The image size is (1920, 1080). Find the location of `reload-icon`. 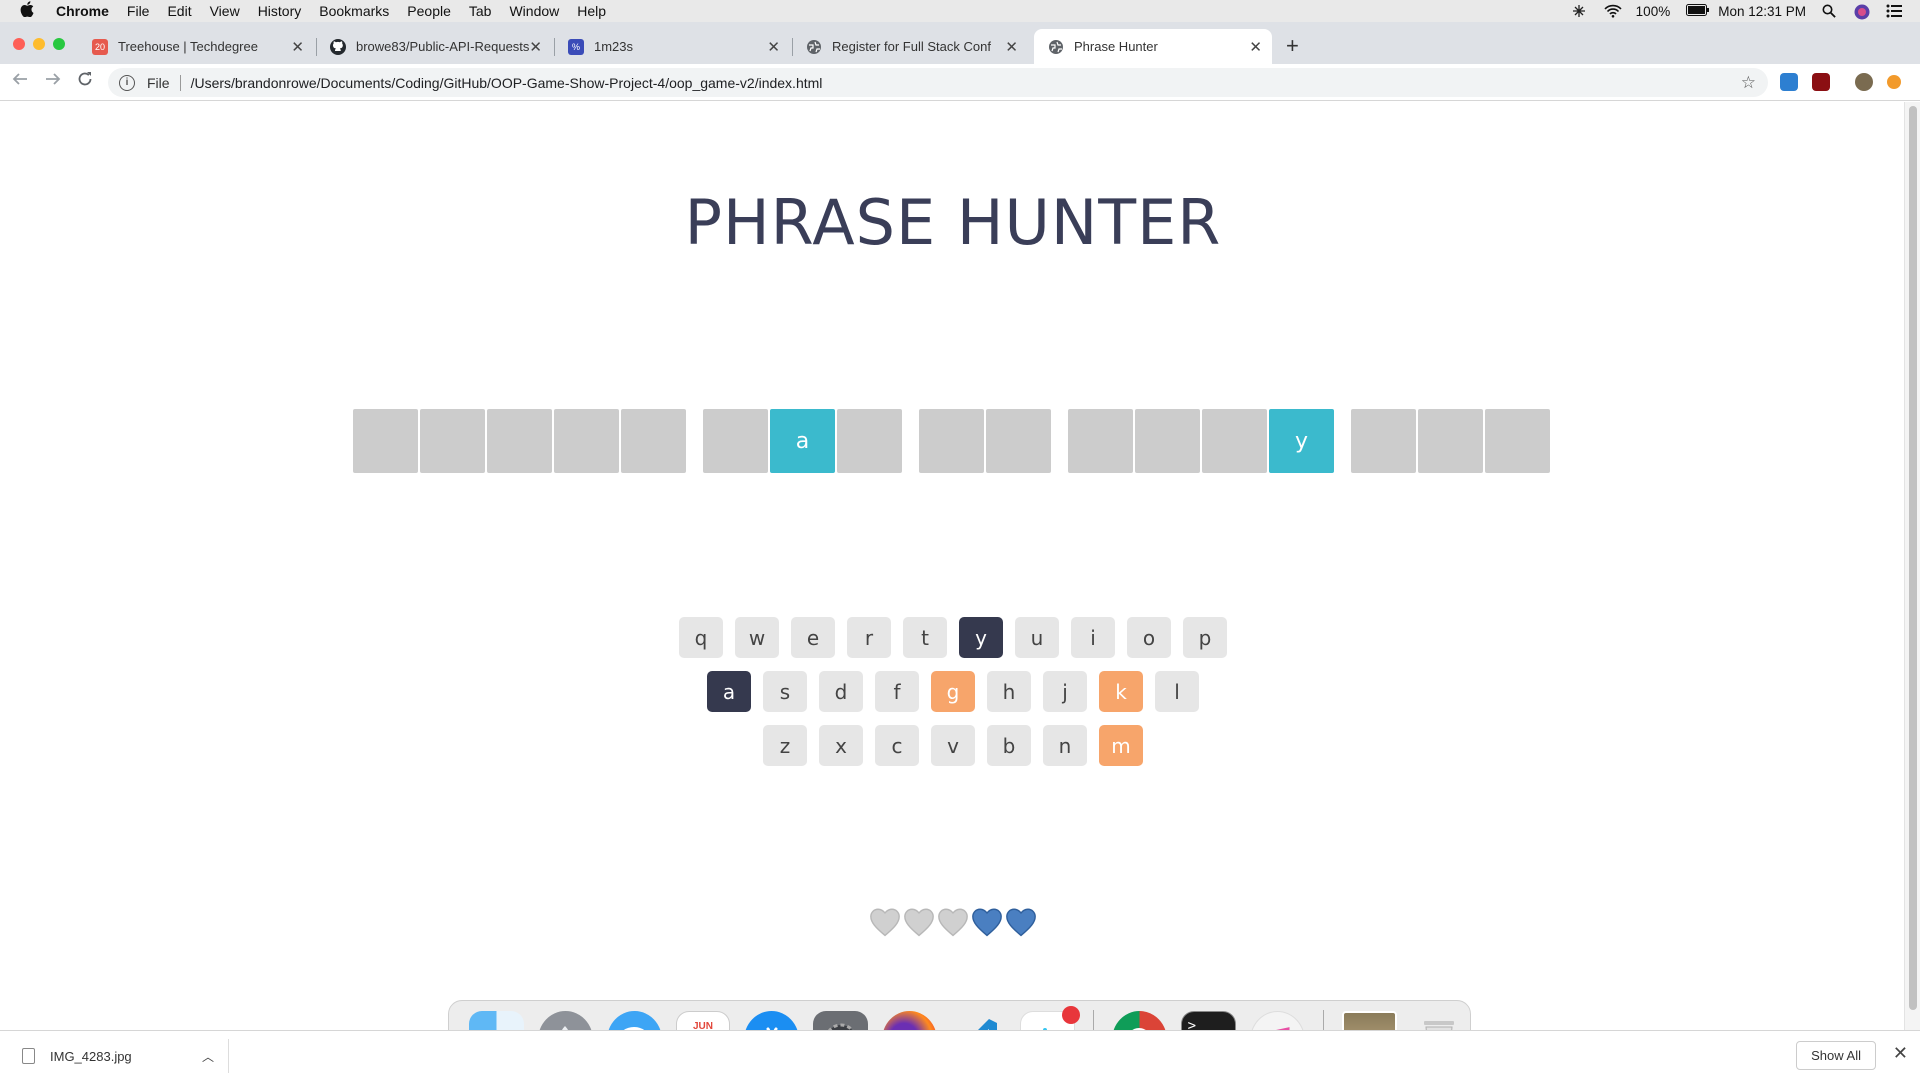

reload-icon is located at coordinates (85, 81).